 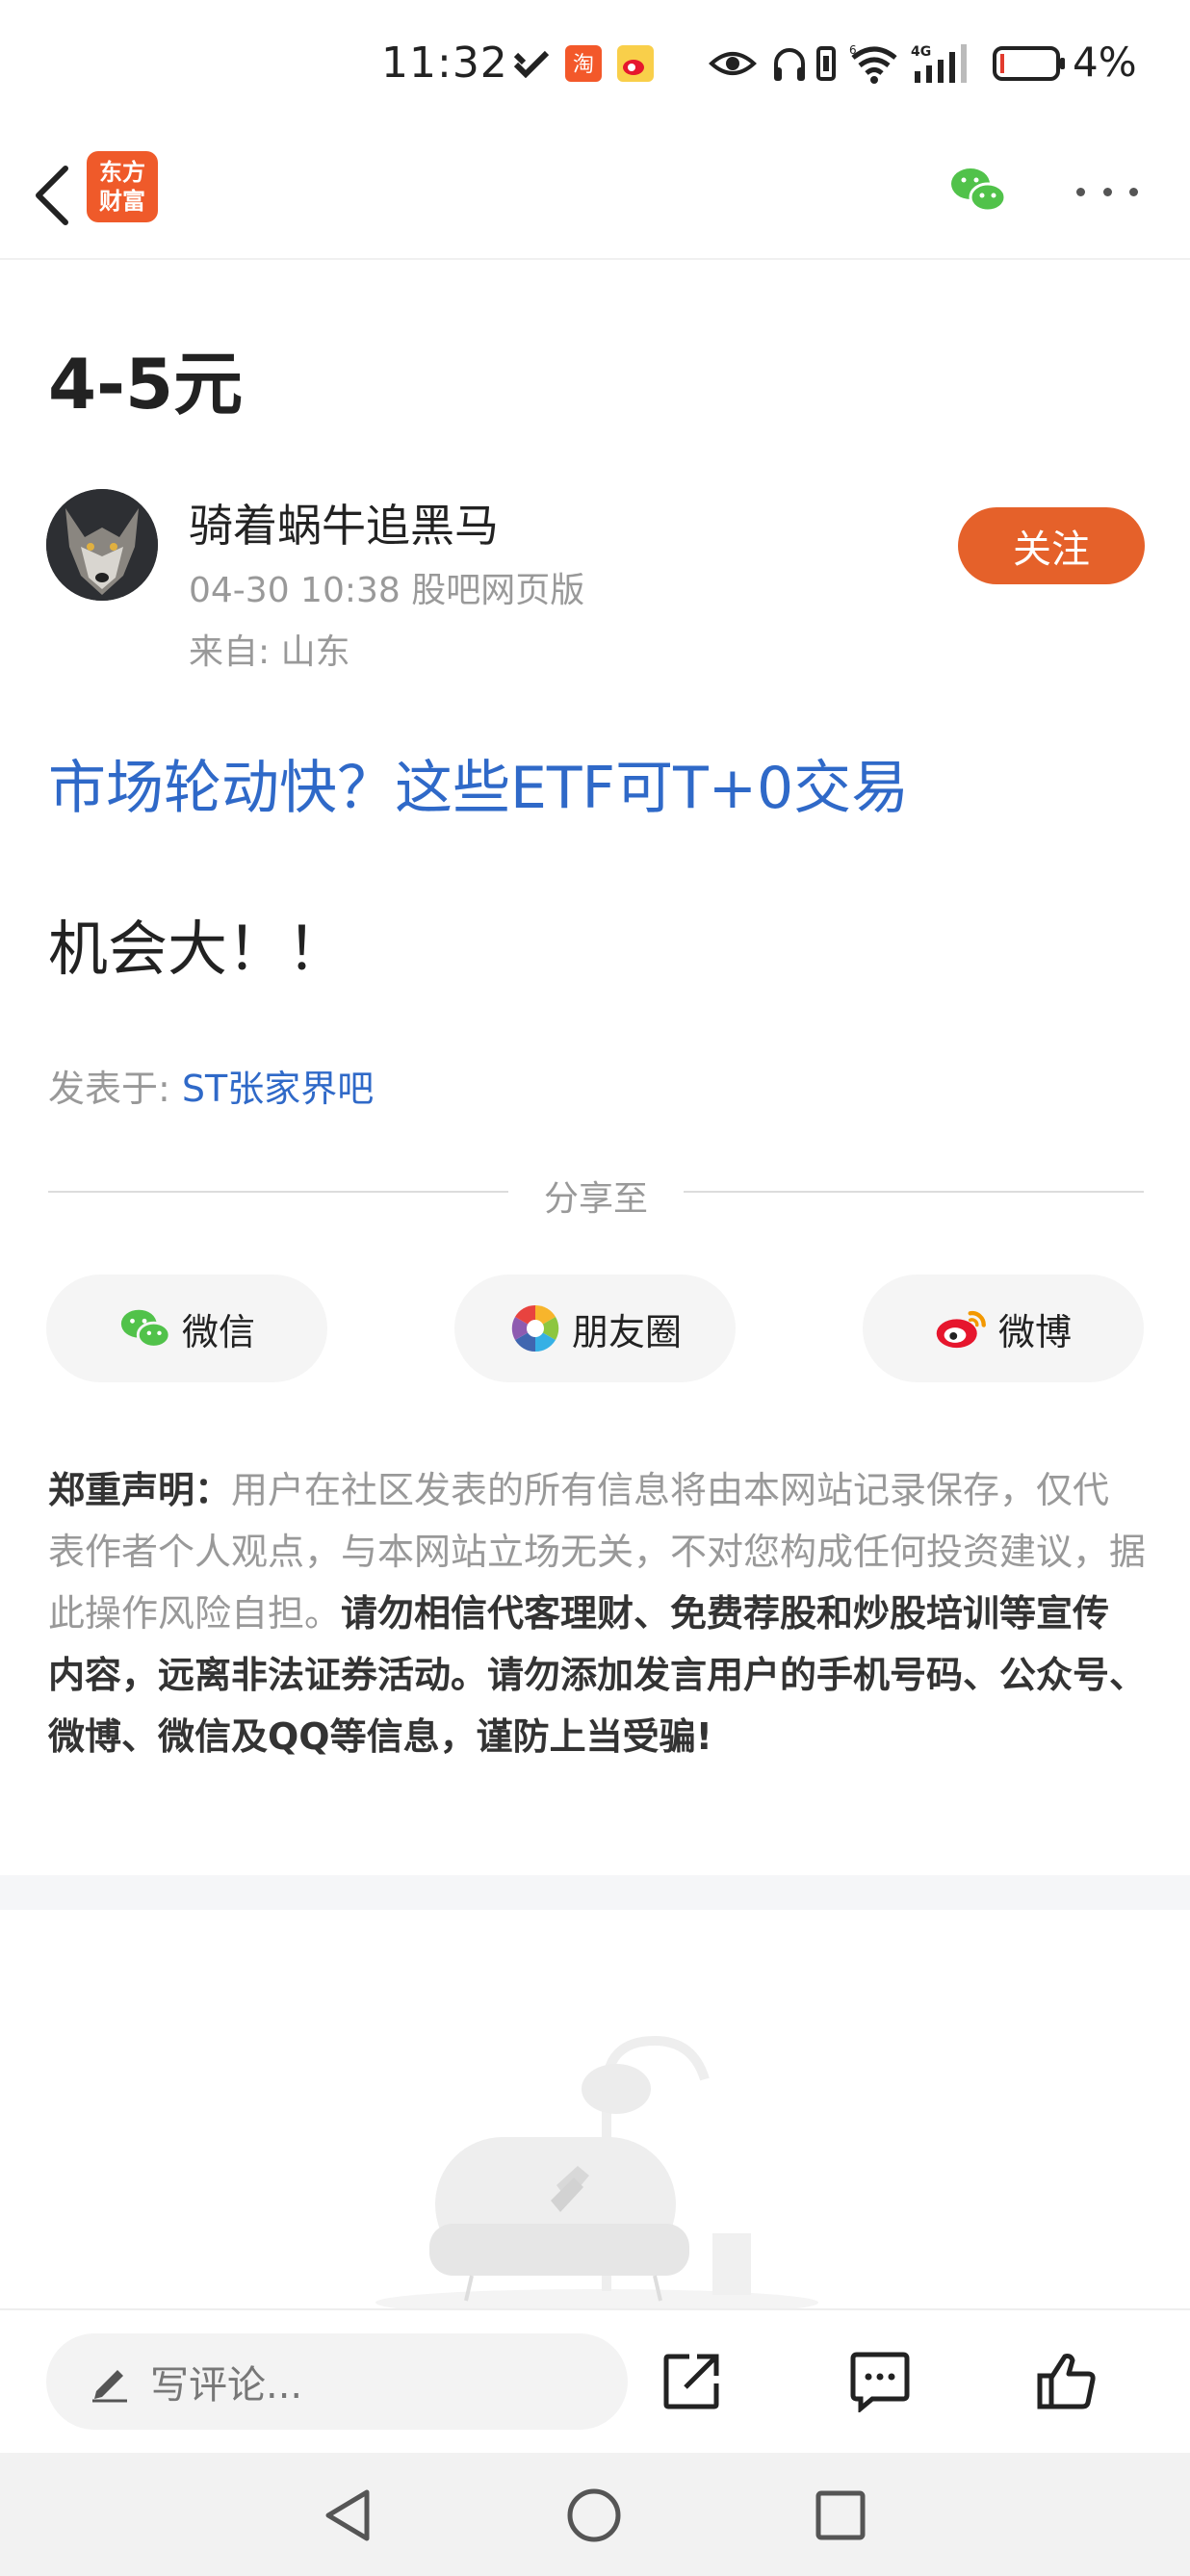 I want to click on check-mark-icon, so click(x=532, y=64).